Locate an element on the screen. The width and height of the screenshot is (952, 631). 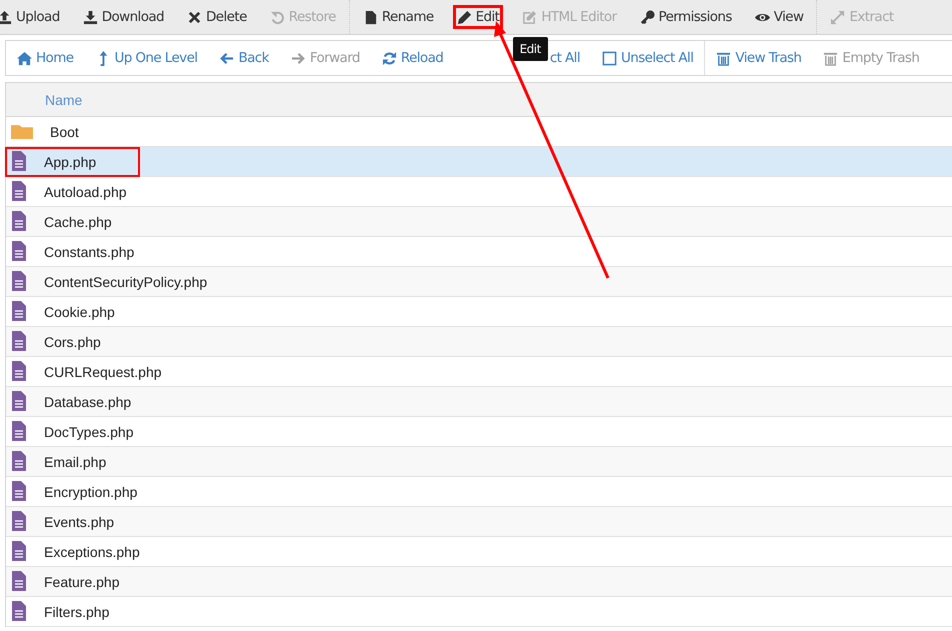
home-icon is located at coordinates (24, 58).